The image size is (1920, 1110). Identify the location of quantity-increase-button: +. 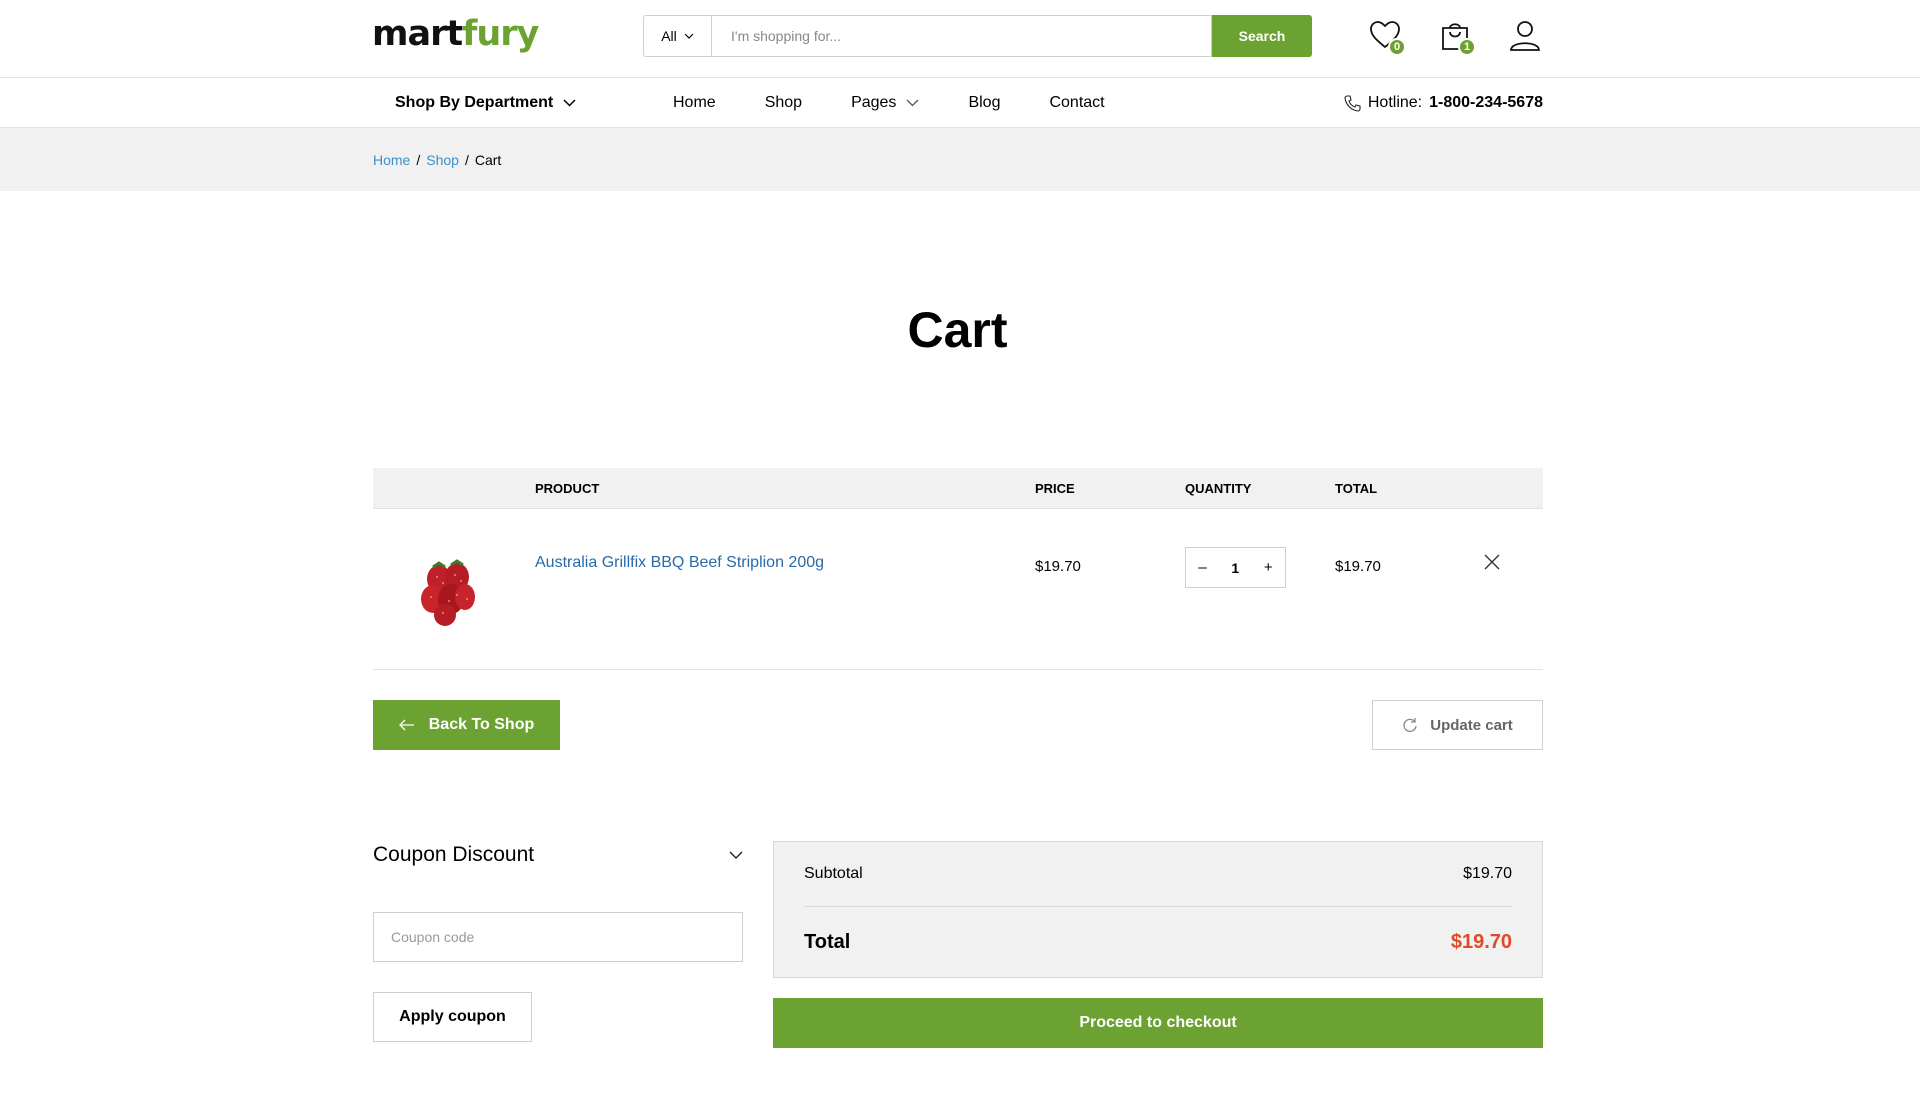
(1268, 567).